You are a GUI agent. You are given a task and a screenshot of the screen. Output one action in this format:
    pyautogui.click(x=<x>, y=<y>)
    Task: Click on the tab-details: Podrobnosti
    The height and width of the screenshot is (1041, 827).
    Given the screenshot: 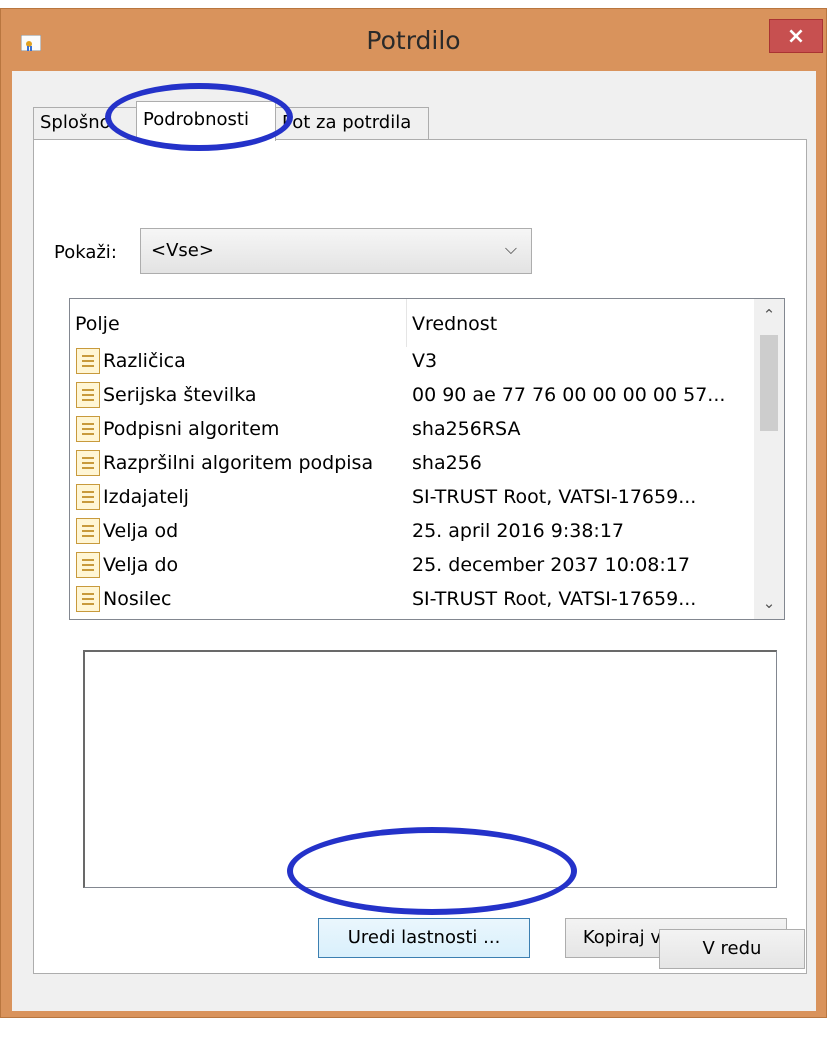 What is the action you would take?
    pyautogui.click(x=206, y=121)
    